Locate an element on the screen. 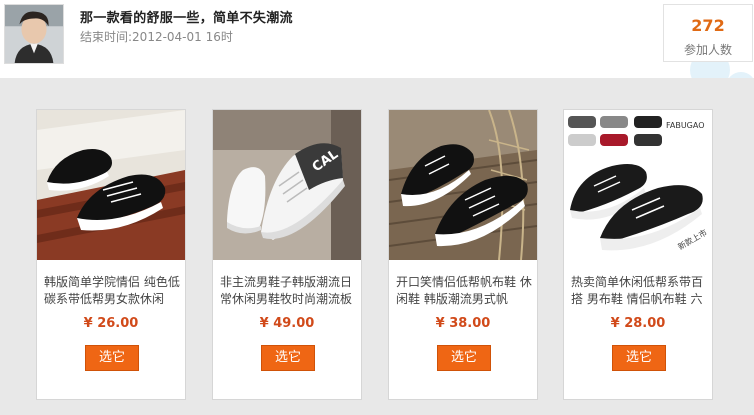 This screenshot has height=415, width=754. product-price: ¥ 26.00 is located at coordinates (111, 323).